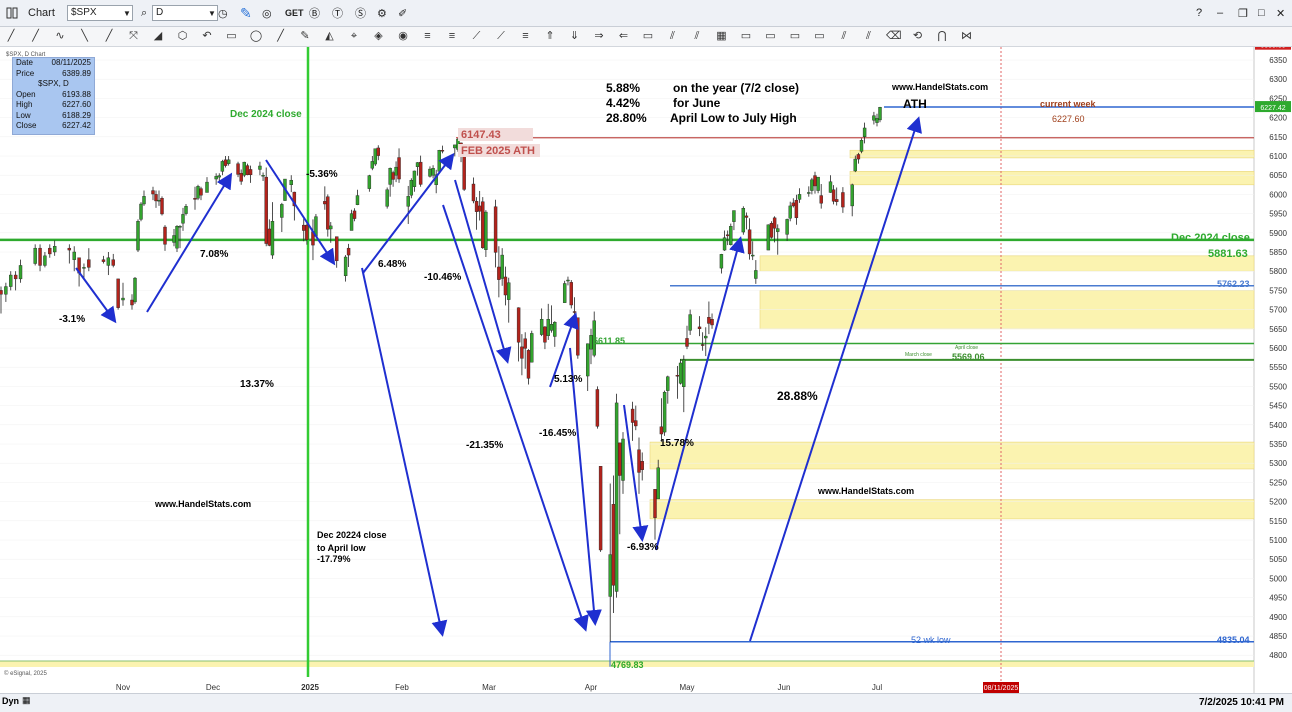 The height and width of the screenshot is (712, 1292). I want to click on clock-icon: ◷, so click(223, 13).